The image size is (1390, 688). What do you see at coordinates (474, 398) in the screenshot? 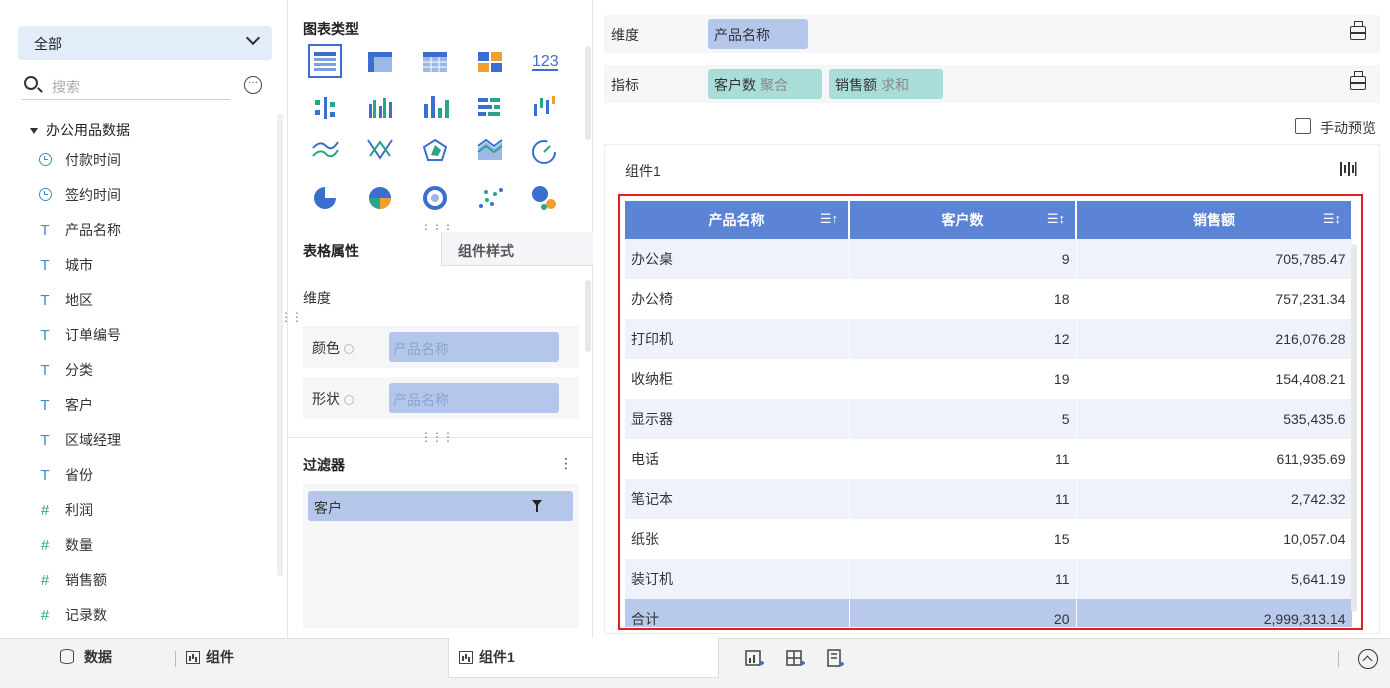
I see `shape-drop-field: 产品名称` at bounding box center [474, 398].